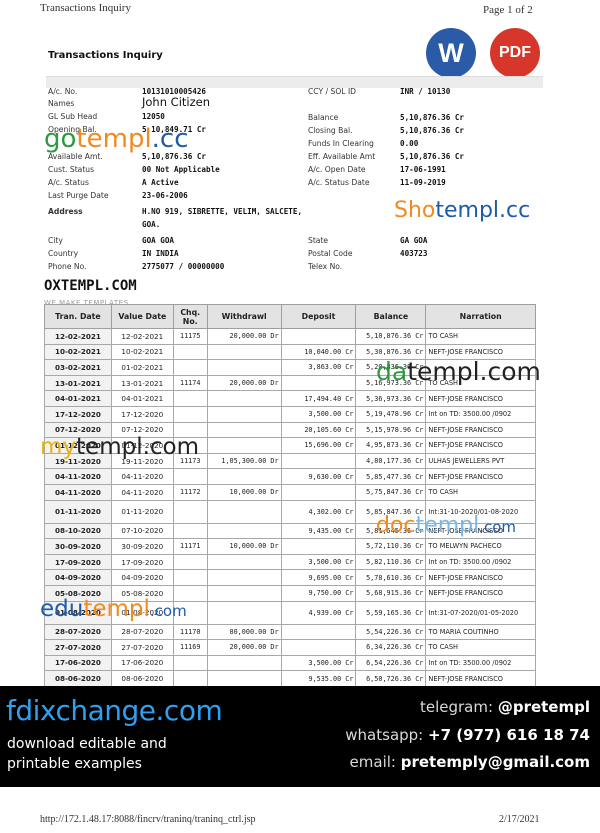  I want to click on contact-email: email: pretemply@gmail.com, so click(470, 762).